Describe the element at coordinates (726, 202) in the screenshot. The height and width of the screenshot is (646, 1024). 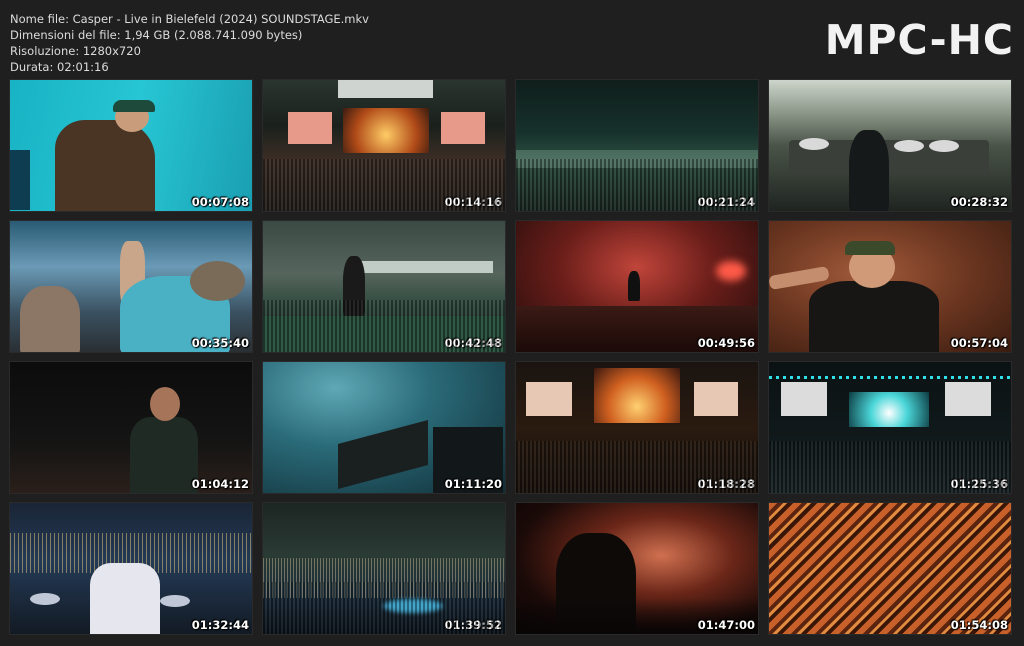
I see `timestamp: 00:21:24` at that location.